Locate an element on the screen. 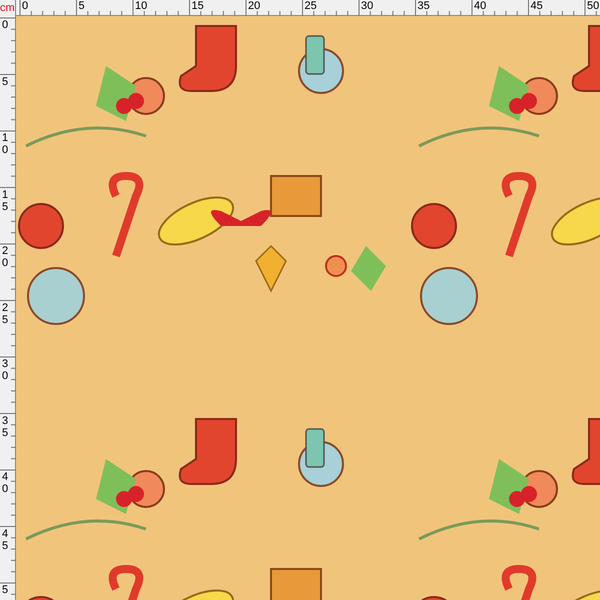 This screenshot has width=600, height=600. ruler-label: 50 is located at coordinates (593, 6).